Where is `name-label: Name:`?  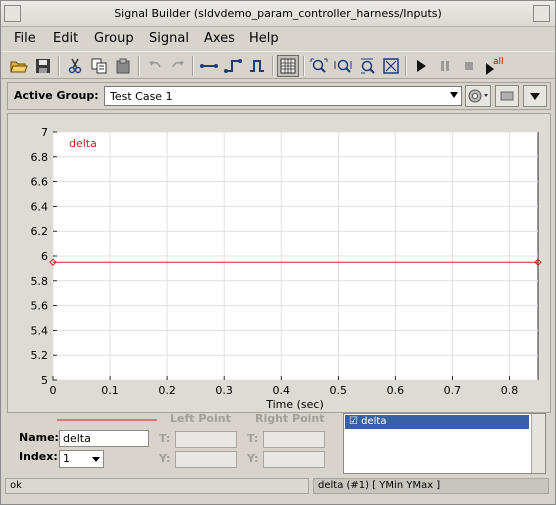 name-label: Name: is located at coordinates (39, 437).